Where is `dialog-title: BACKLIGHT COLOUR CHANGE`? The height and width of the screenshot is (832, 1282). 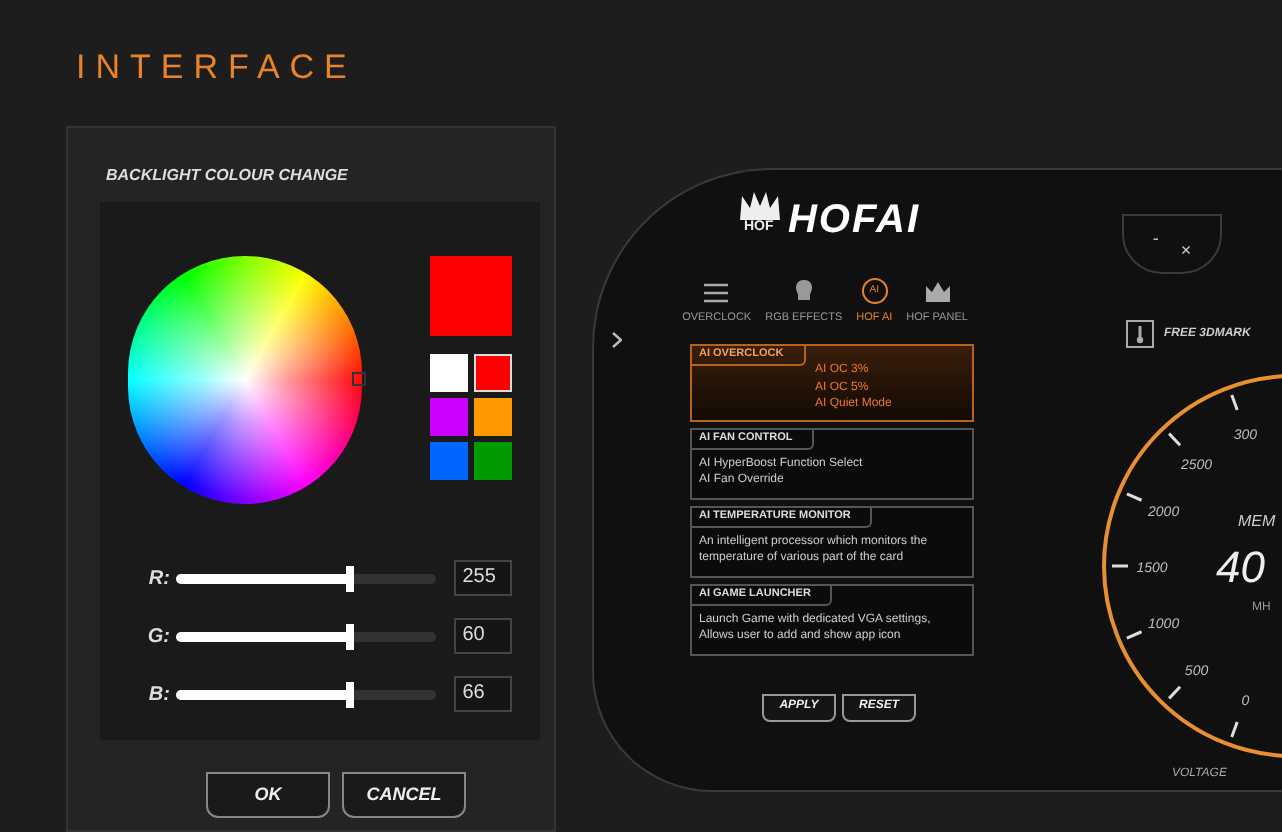
dialog-title: BACKLIGHT COLOUR CHANGE is located at coordinates (227, 176).